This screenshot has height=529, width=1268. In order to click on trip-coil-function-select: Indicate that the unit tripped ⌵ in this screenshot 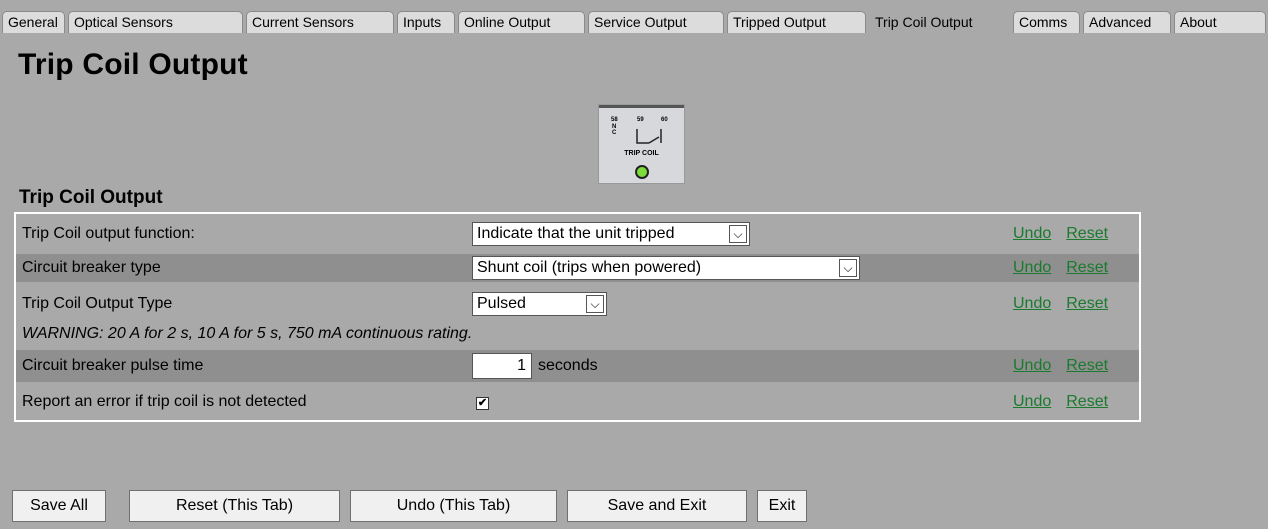, I will do `click(611, 234)`.